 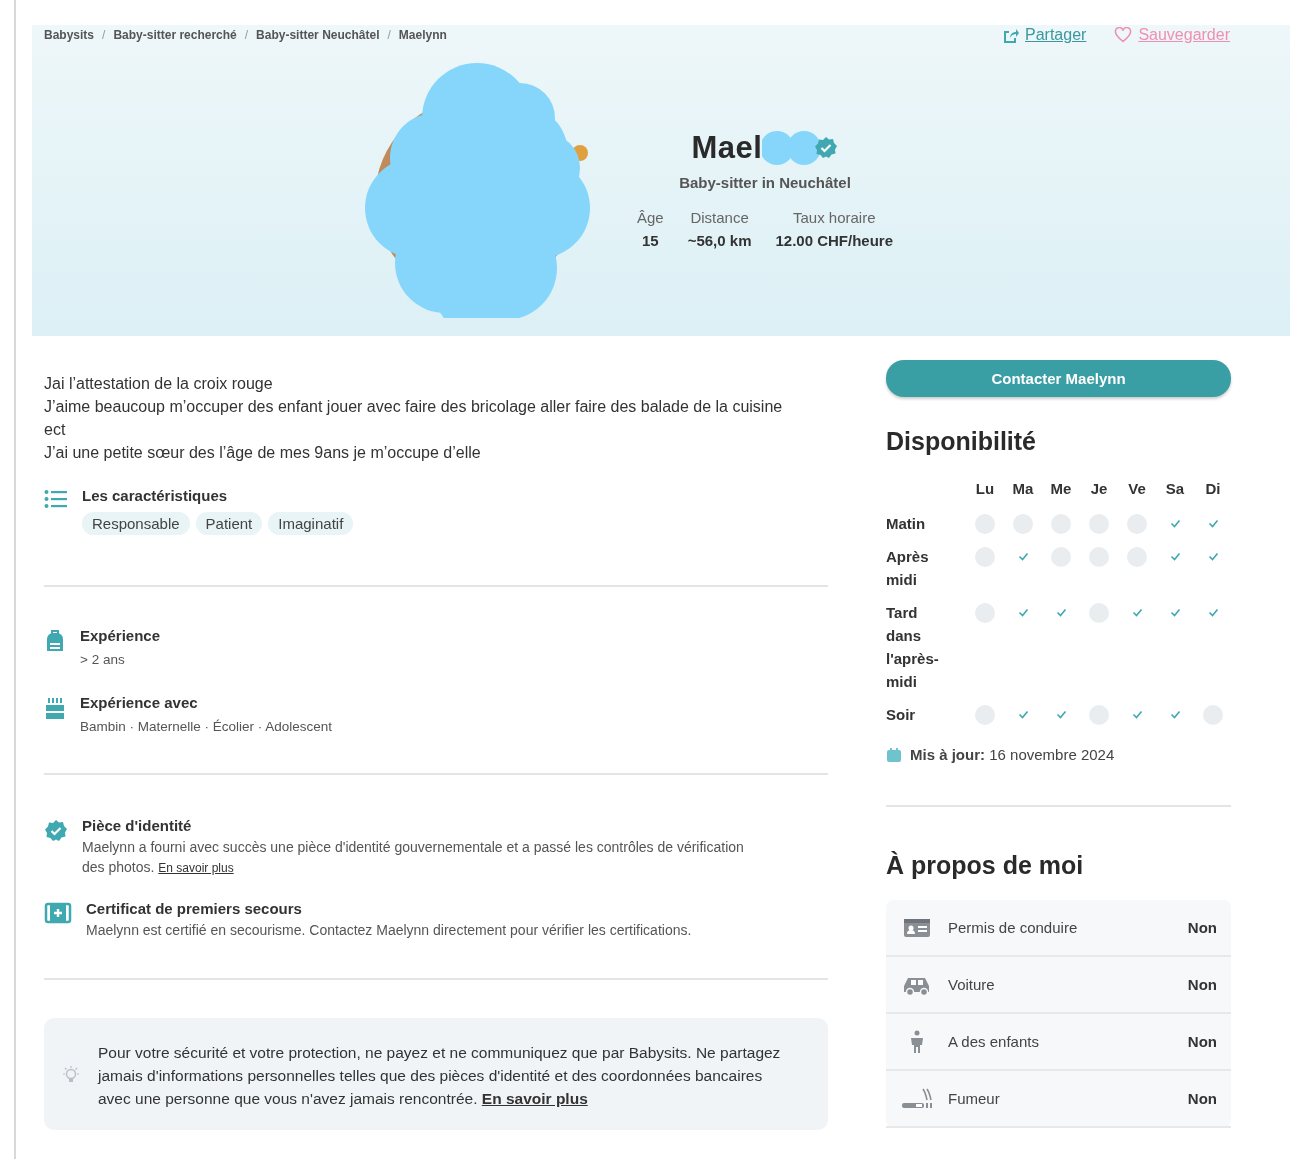 What do you see at coordinates (159, 384) in the screenshot?
I see `description-text: Jai l’attestation de la croix rouge` at bounding box center [159, 384].